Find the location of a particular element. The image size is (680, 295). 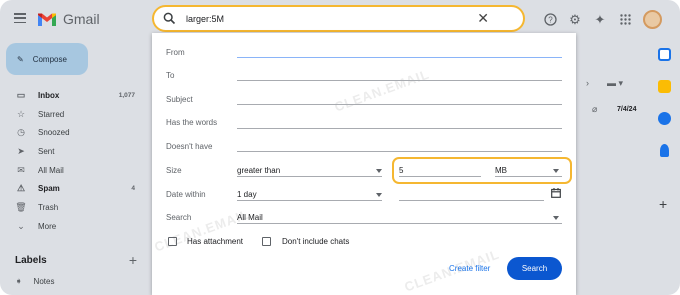

search-icon is located at coordinates (169, 18).